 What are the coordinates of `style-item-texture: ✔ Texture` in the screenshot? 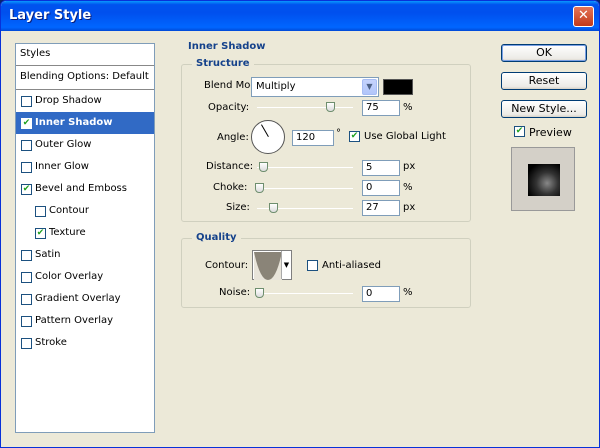 It's located at (85, 233).